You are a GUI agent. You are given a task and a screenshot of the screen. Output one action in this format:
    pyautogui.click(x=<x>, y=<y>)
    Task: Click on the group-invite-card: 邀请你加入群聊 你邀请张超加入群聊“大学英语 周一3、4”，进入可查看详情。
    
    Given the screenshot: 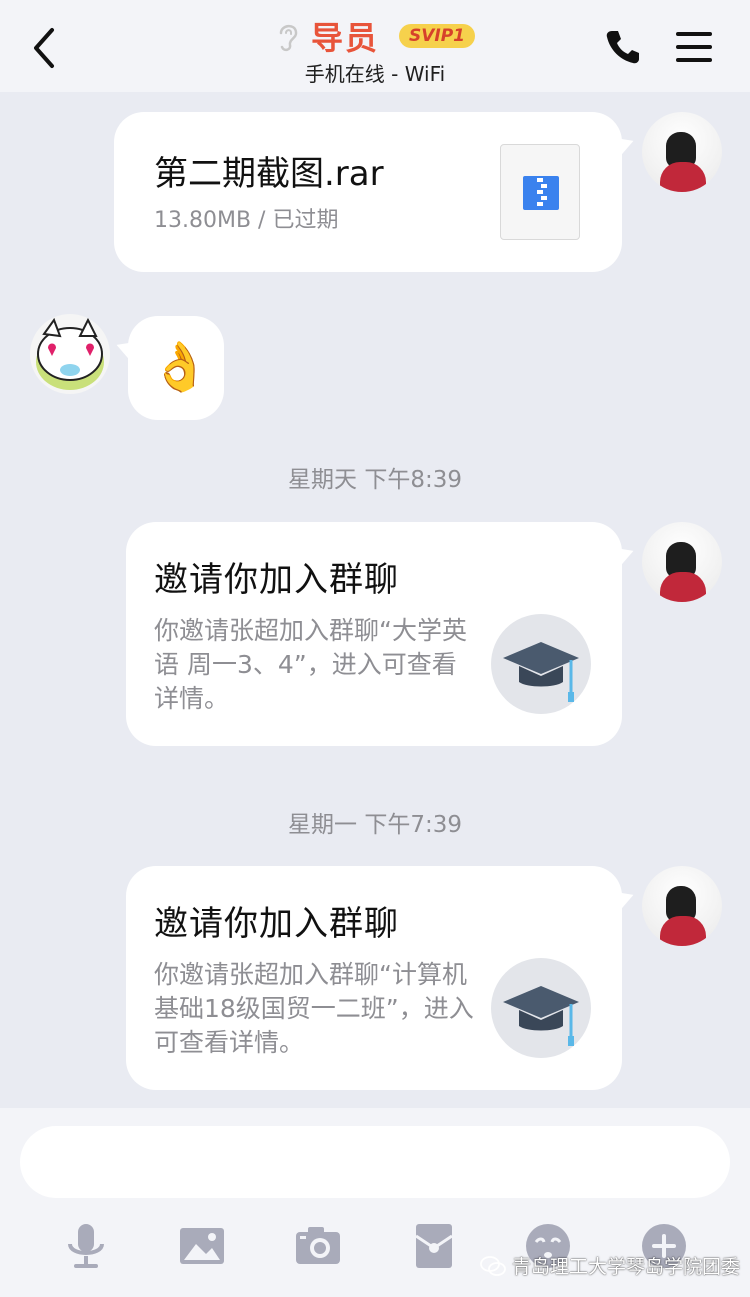 What is the action you would take?
    pyautogui.click(x=374, y=634)
    